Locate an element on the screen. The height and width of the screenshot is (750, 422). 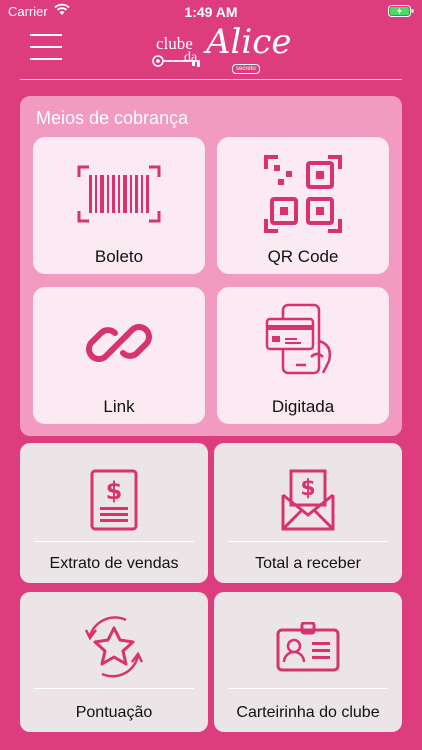
member-card-label: Carteirinha do clube is located at coordinates (308, 712).